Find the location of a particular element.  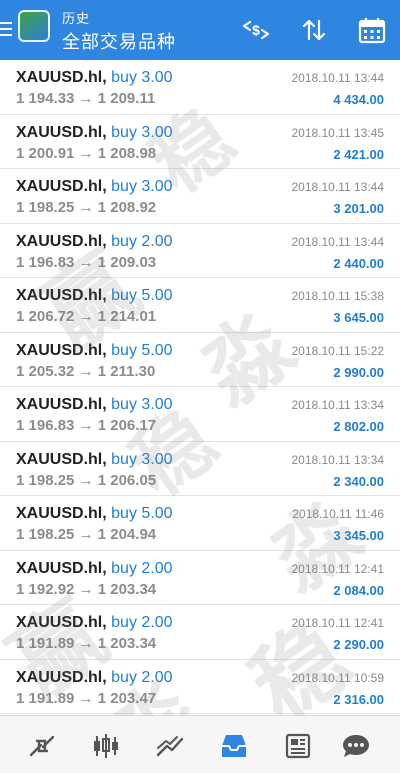

trade-profit: 2 421.00 is located at coordinates (358, 154).